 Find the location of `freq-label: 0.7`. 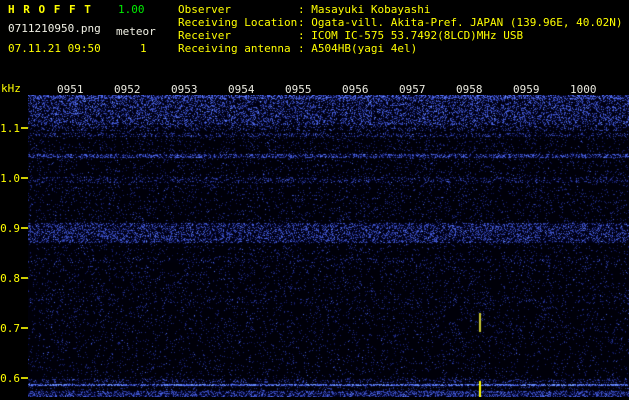

freq-label: 0.7 is located at coordinates (10, 328).